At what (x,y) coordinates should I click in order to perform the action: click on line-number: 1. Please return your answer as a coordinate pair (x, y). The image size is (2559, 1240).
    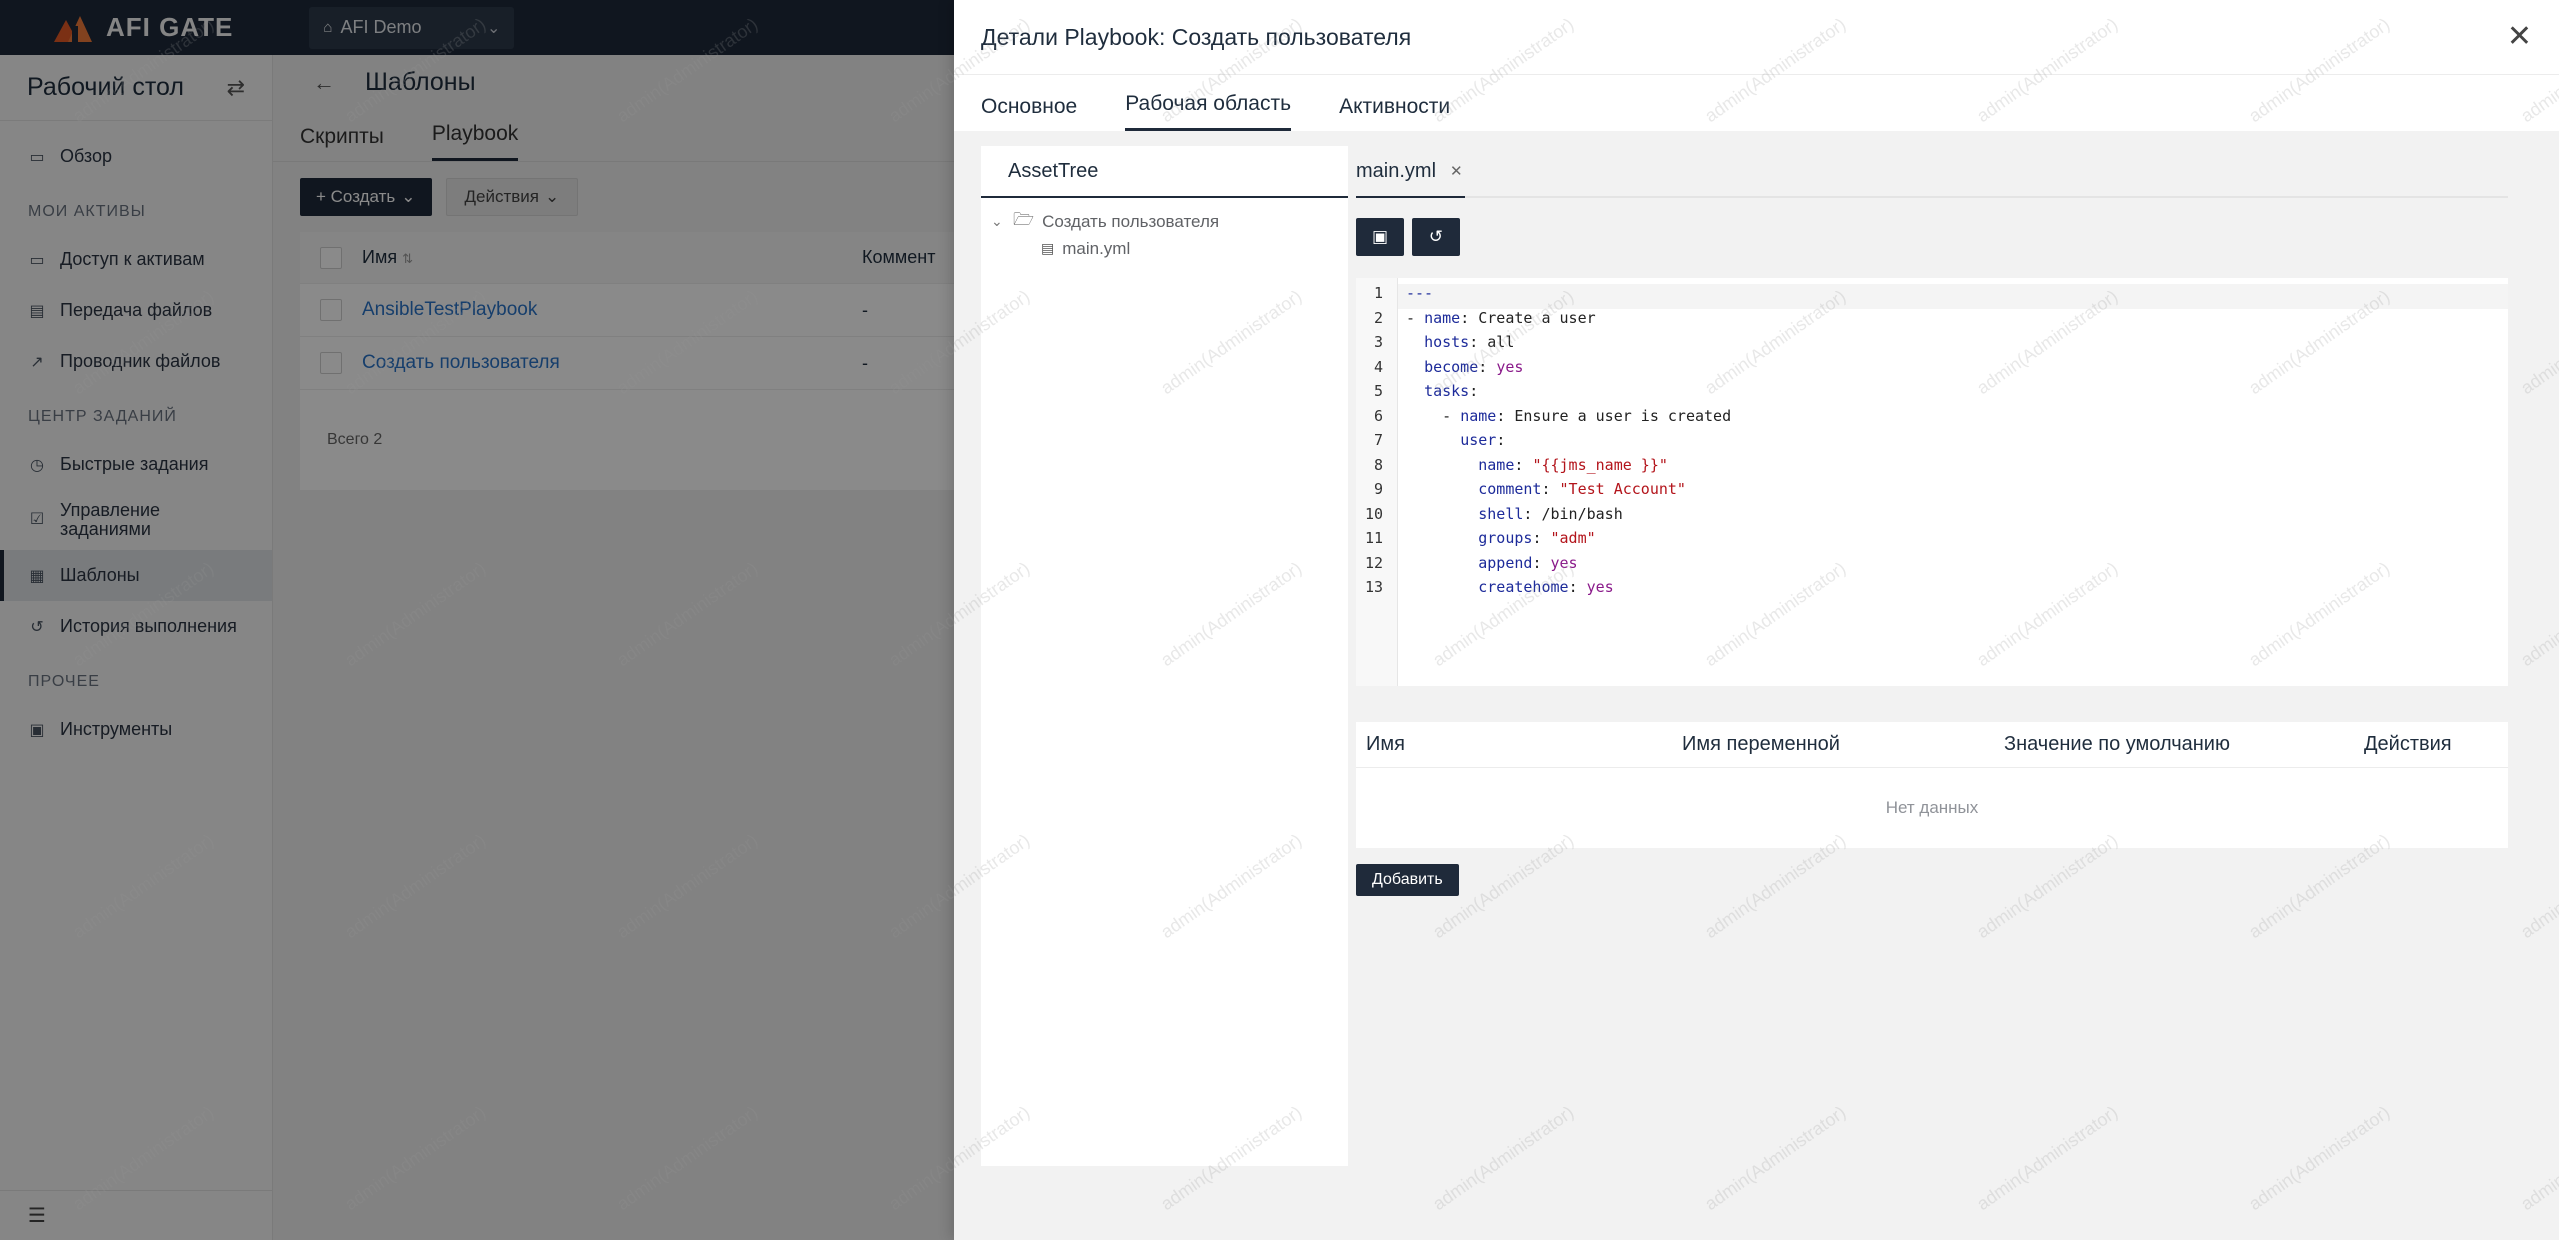
    Looking at the image, I should click on (1378, 293).